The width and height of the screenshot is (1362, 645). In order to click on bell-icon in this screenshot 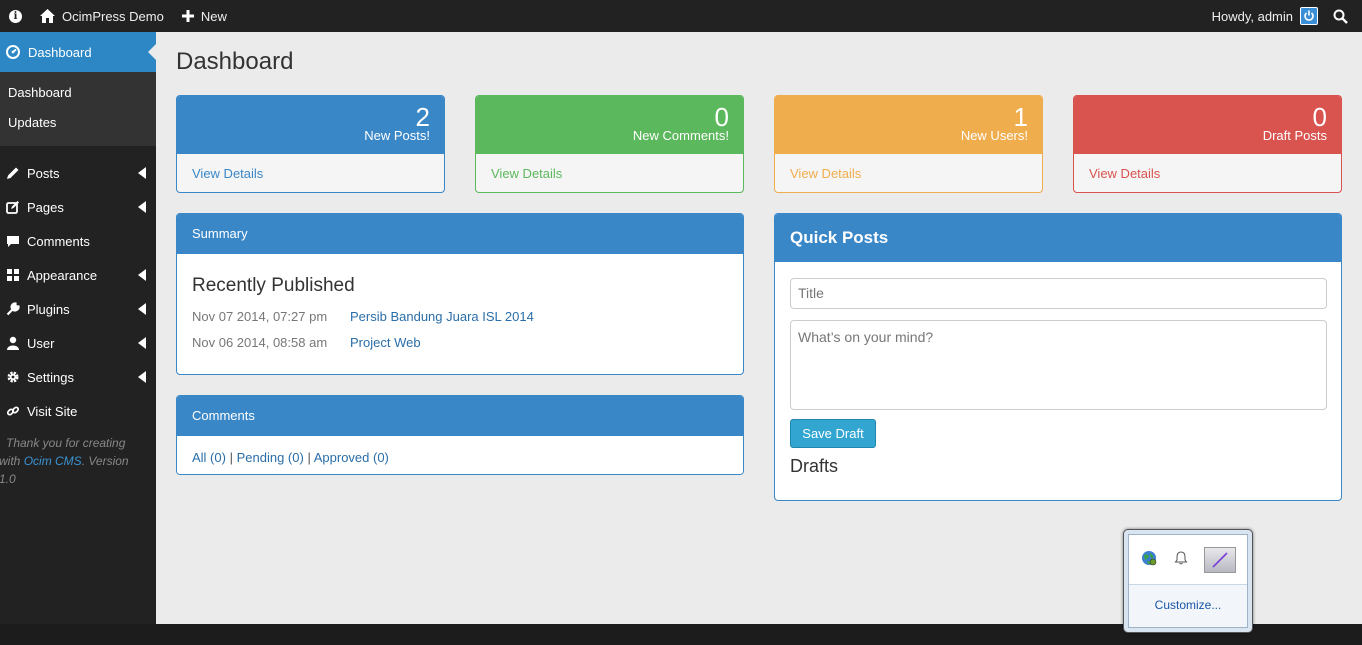, I will do `click(1181, 559)`.